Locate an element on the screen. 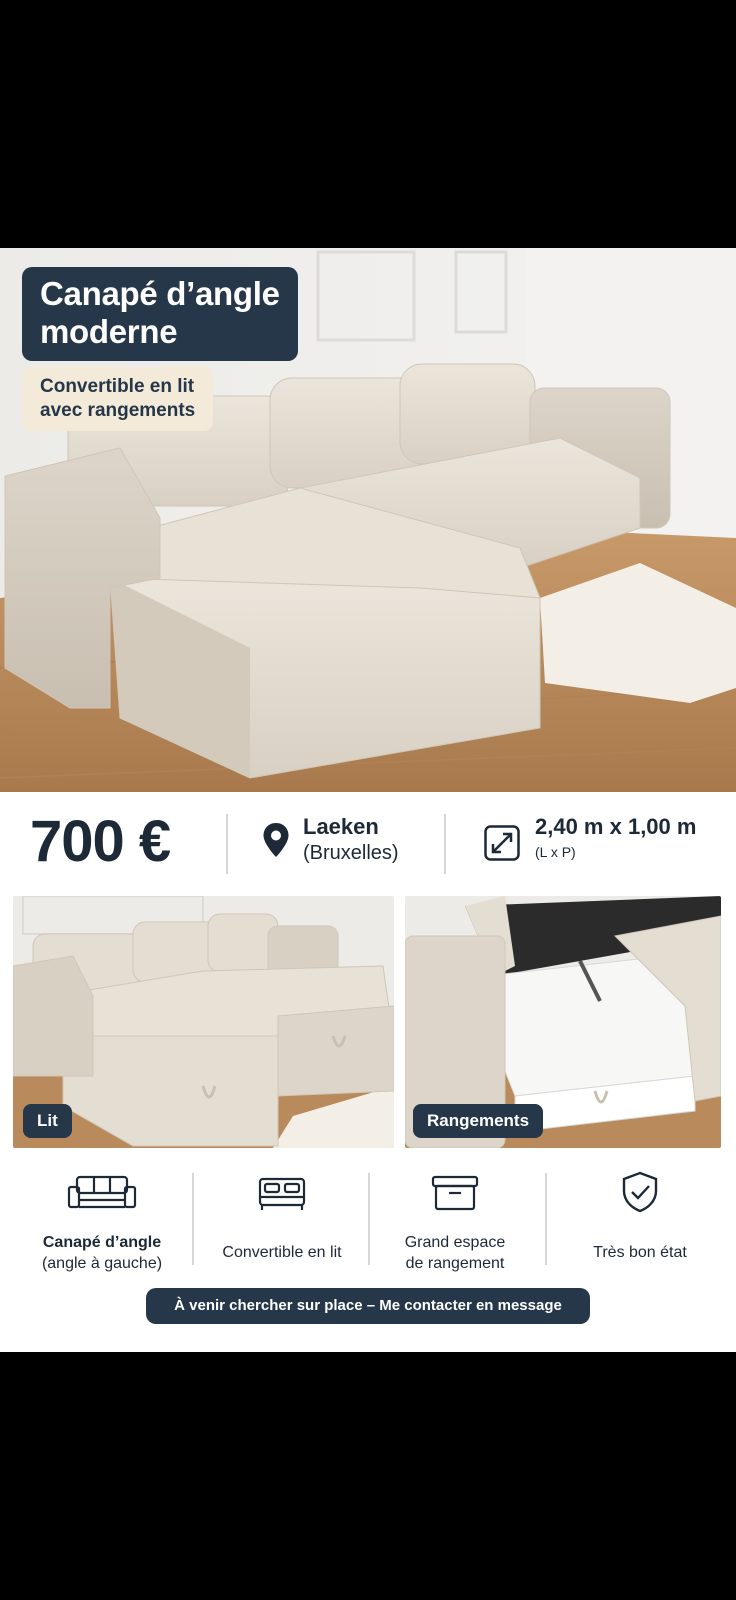  feature-corner-sofa: Canapé d’angle (angle à gauche) is located at coordinates (102, 1218).